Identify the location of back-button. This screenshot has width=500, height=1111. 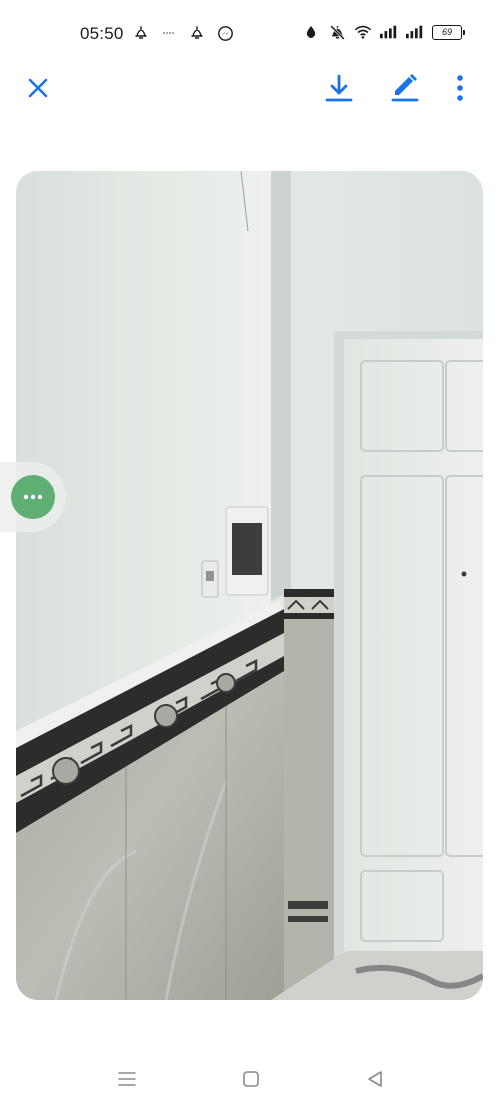
(375, 1079).